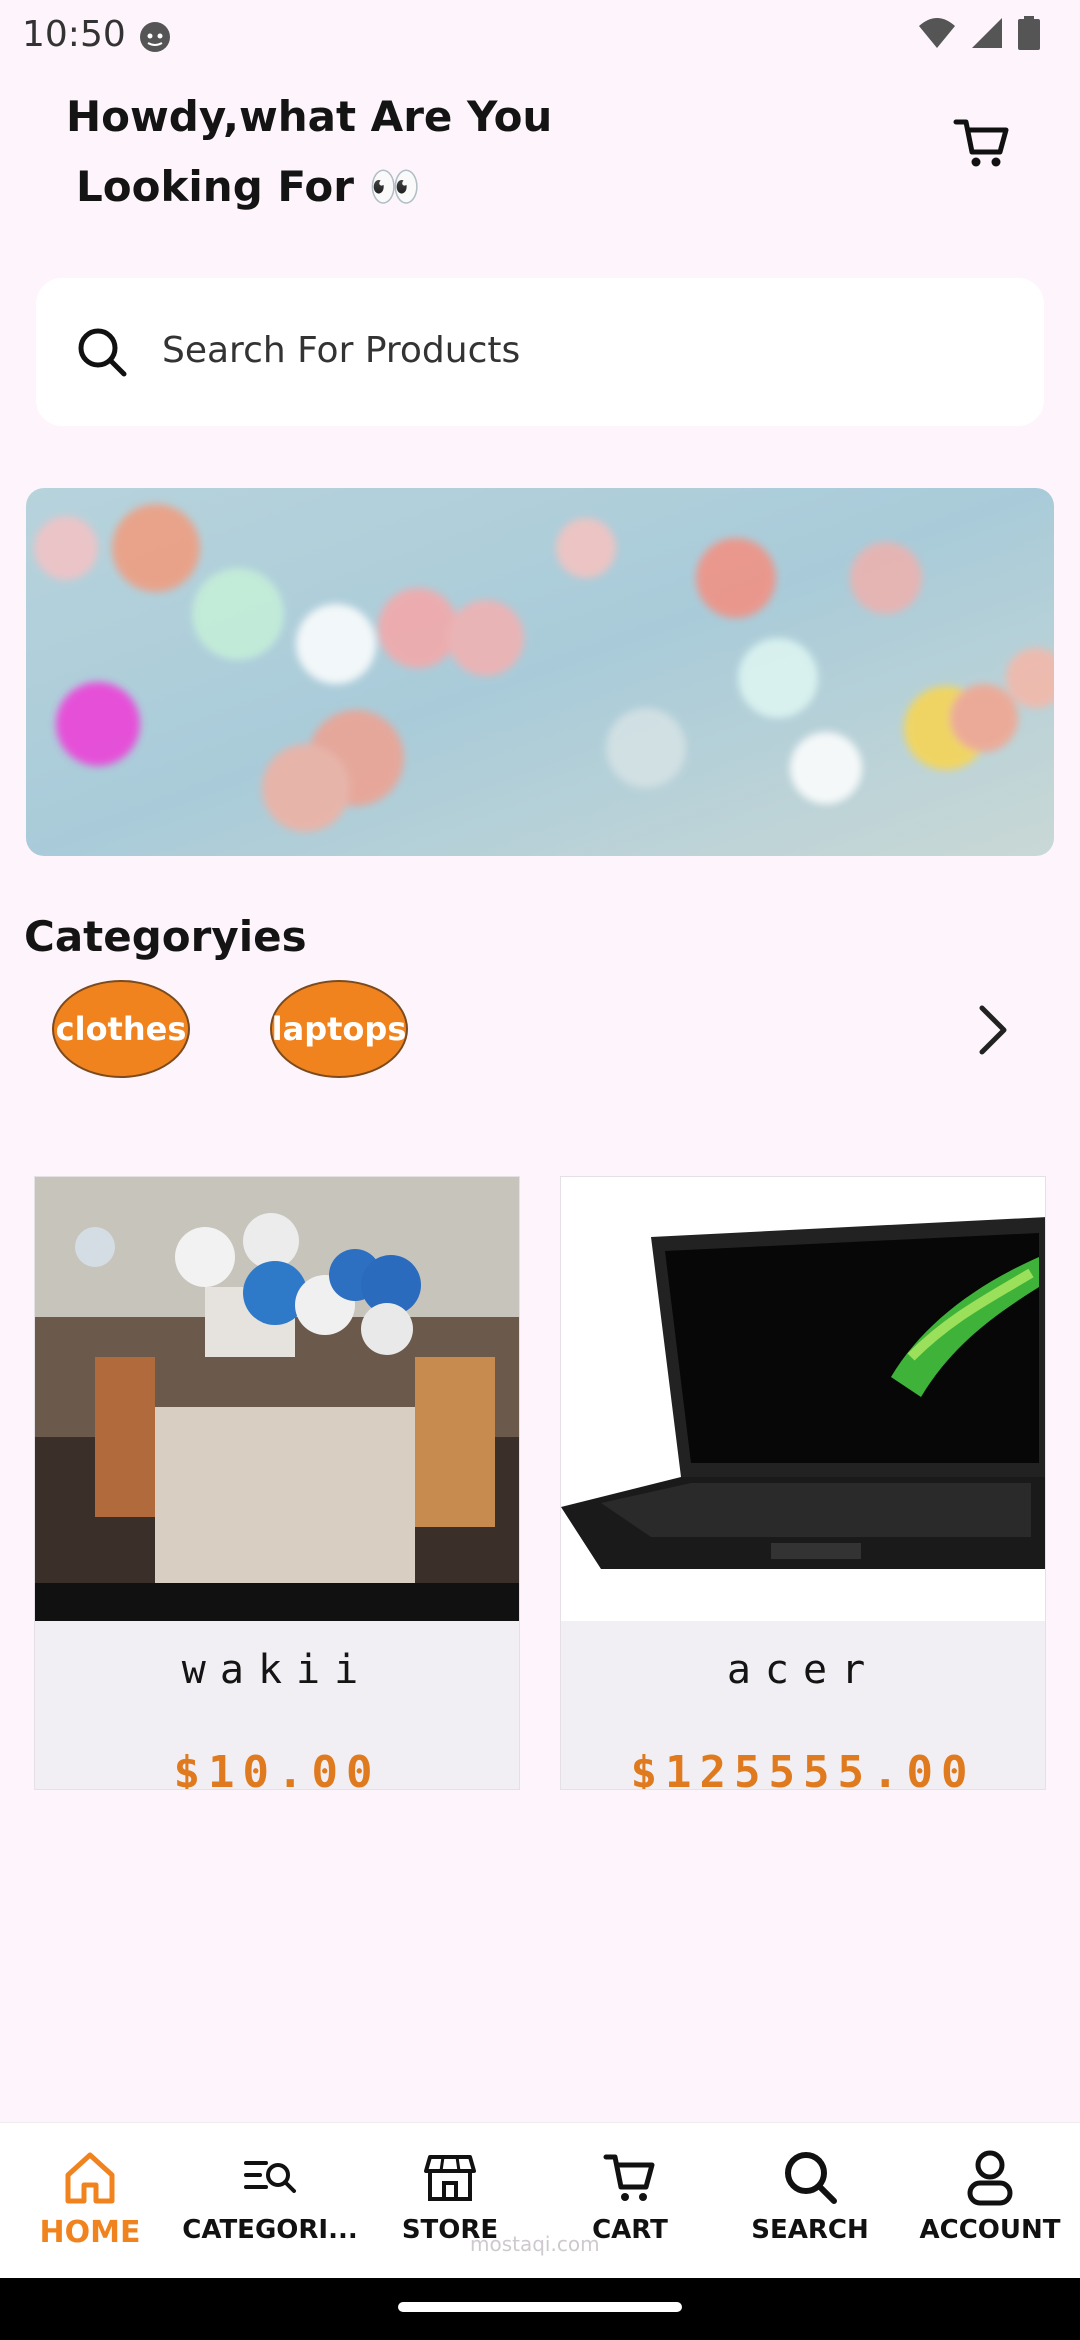 This screenshot has height=2340, width=1080. I want to click on category-chip-laptops: laptops, so click(339, 1029).